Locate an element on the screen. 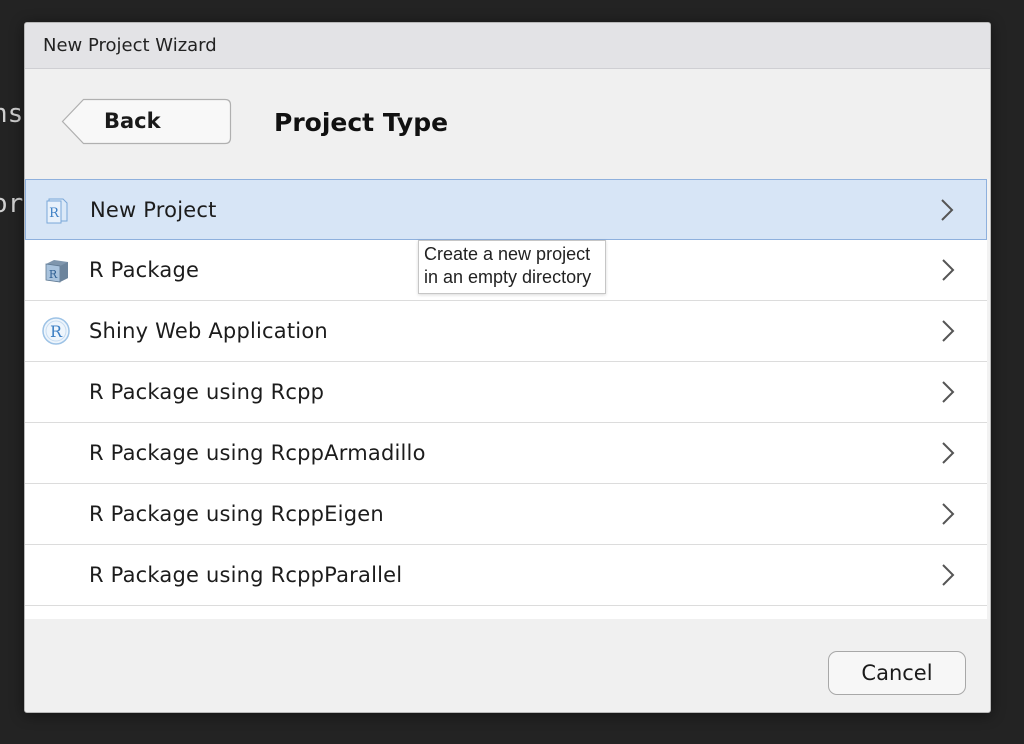 This screenshot has width=1024, height=744. cancel-button: Cancel is located at coordinates (897, 673).